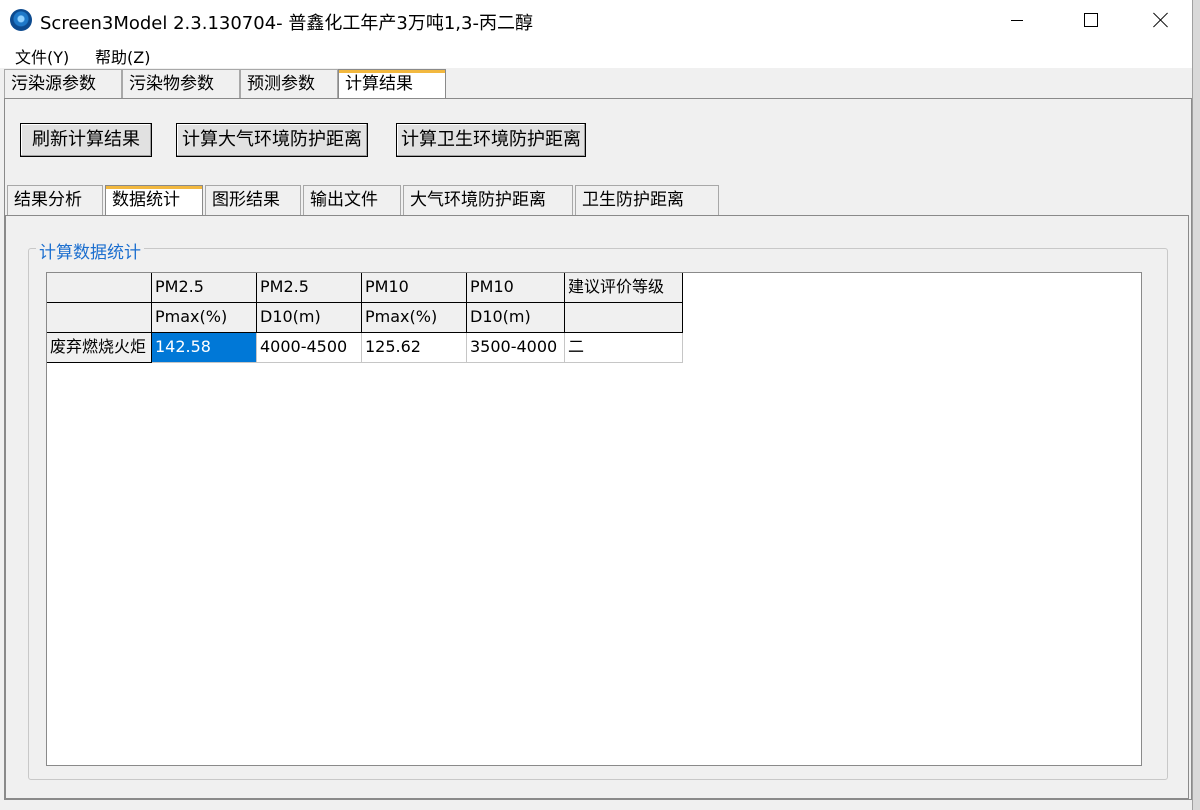 The height and width of the screenshot is (810, 1200). Describe the element at coordinates (63, 84) in the screenshot. I see `tab-pollution-source: 污染源参数` at that location.